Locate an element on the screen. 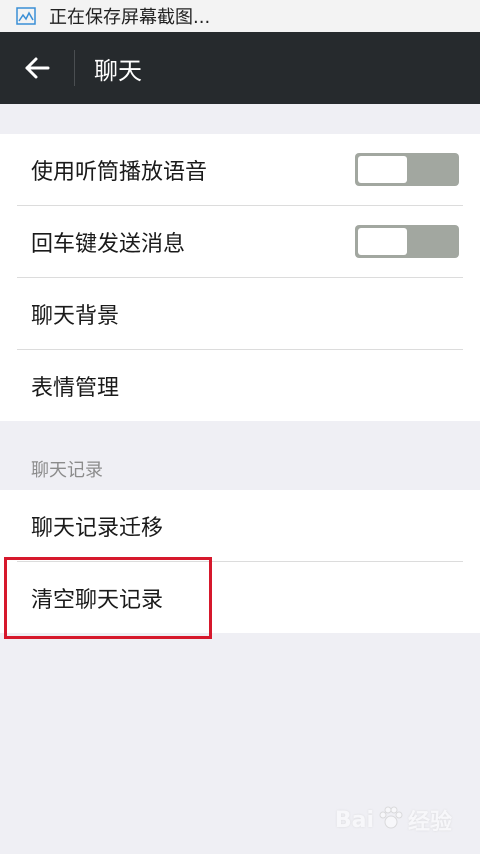 The height and width of the screenshot is (854, 480). page-title: 聊天 is located at coordinates (118, 70).